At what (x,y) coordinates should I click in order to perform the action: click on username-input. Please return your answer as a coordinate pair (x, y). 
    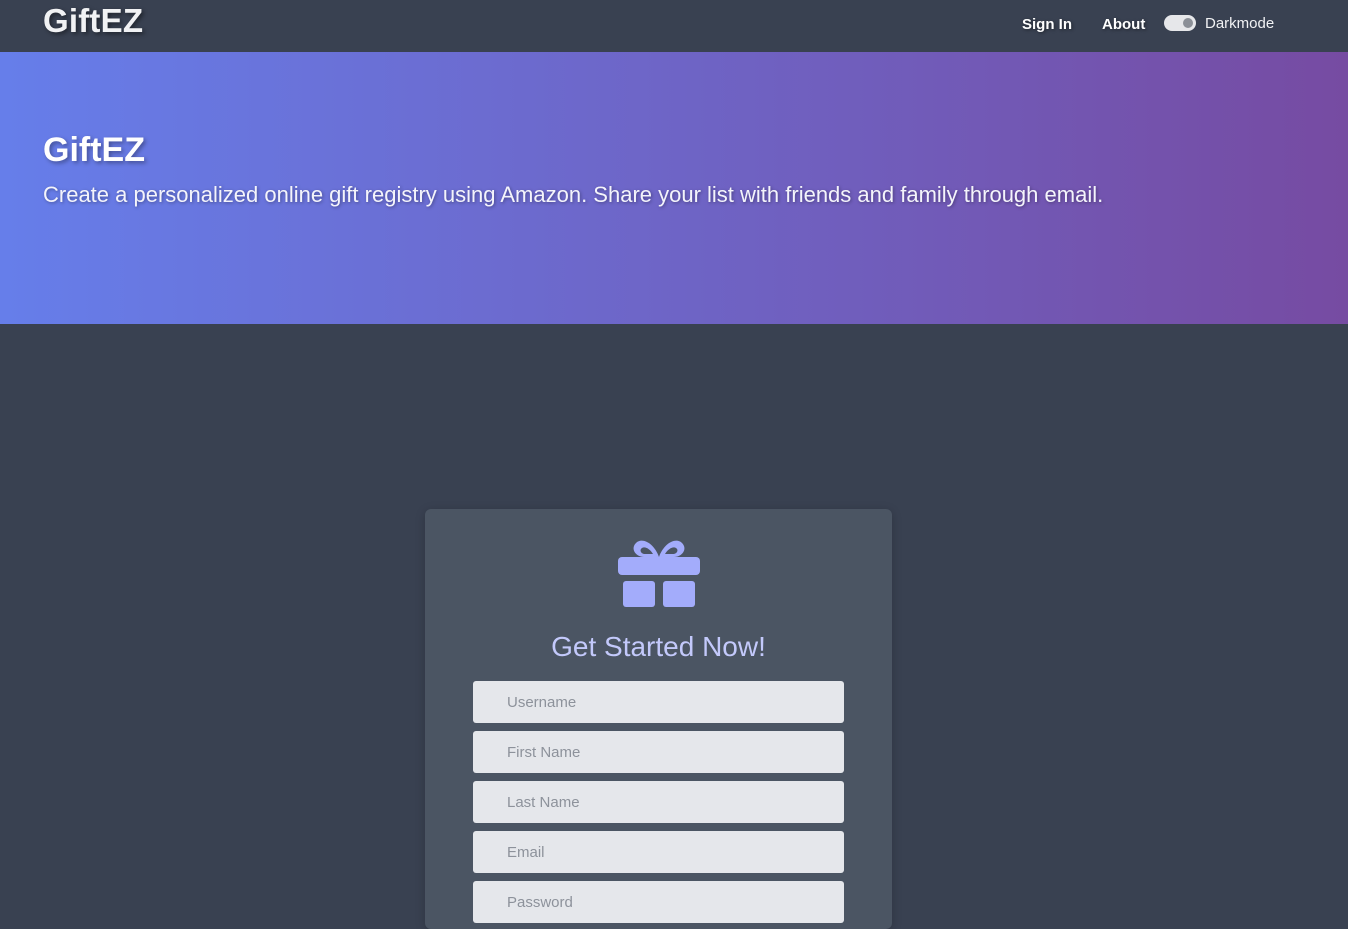
    Looking at the image, I should click on (658, 702).